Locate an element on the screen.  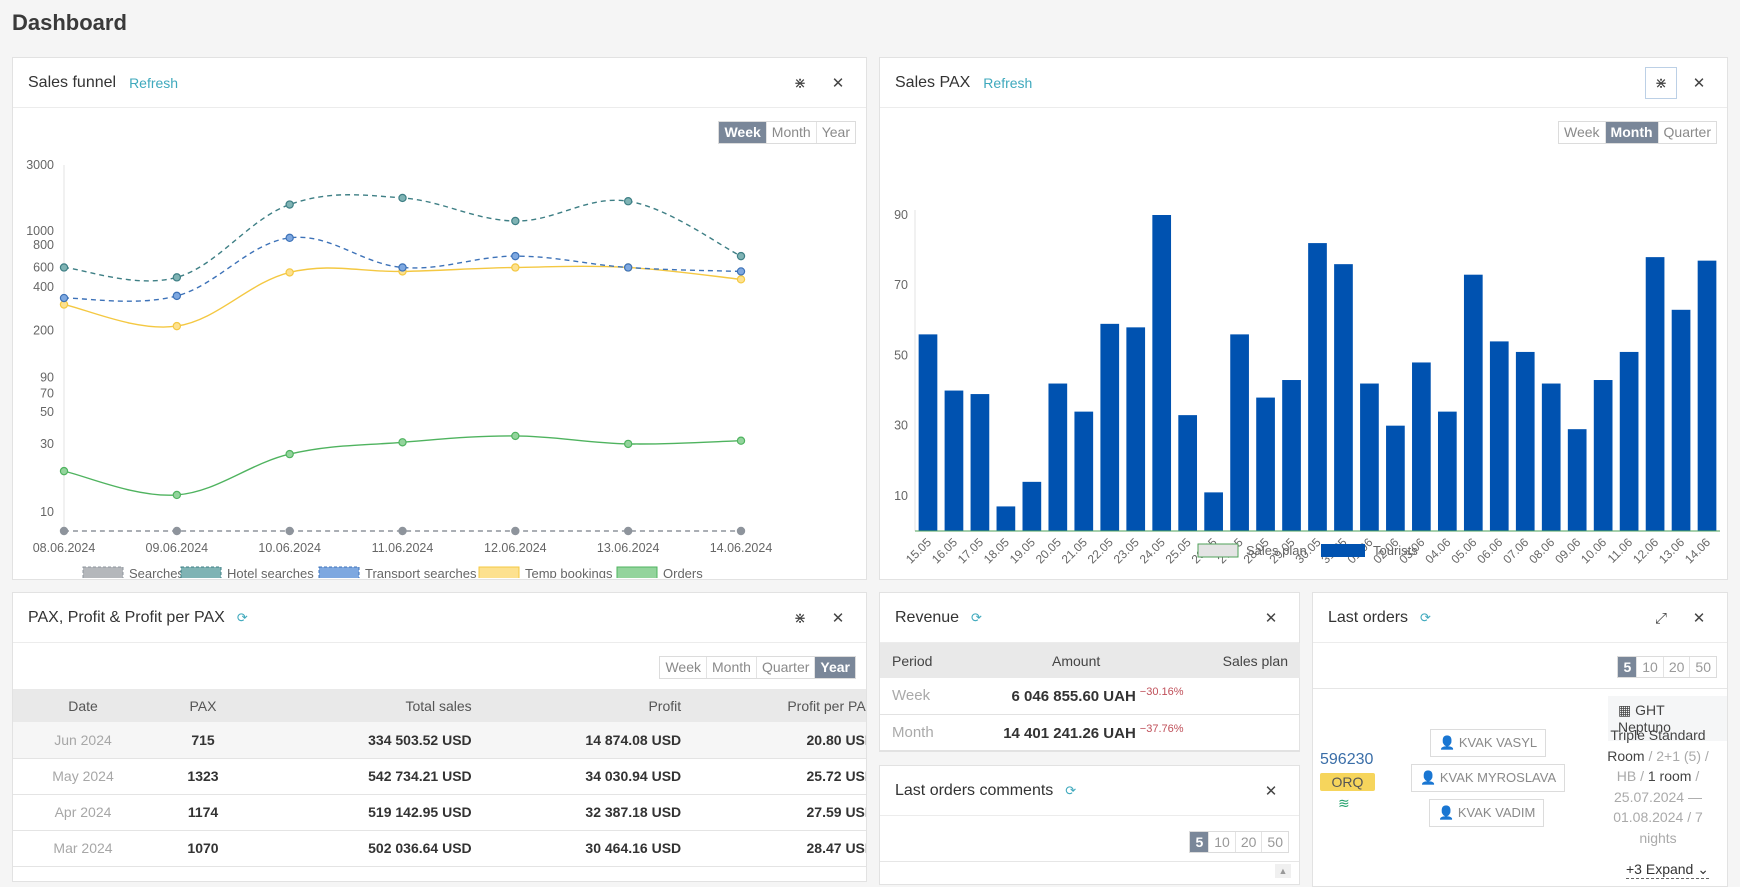
column-header: Sales plan is located at coordinates (1247, 660).